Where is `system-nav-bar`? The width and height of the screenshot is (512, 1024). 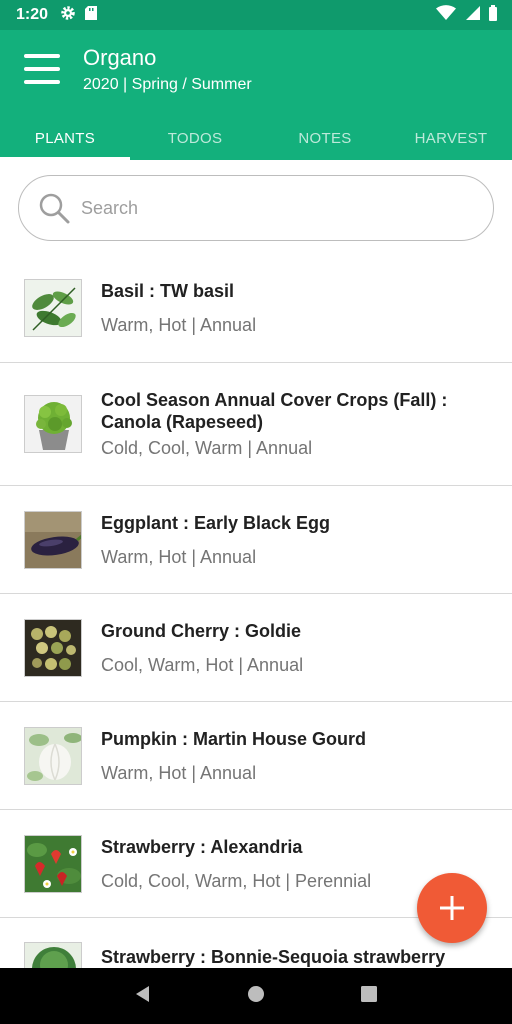
system-nav-bar is located at coordinates (256, 996).